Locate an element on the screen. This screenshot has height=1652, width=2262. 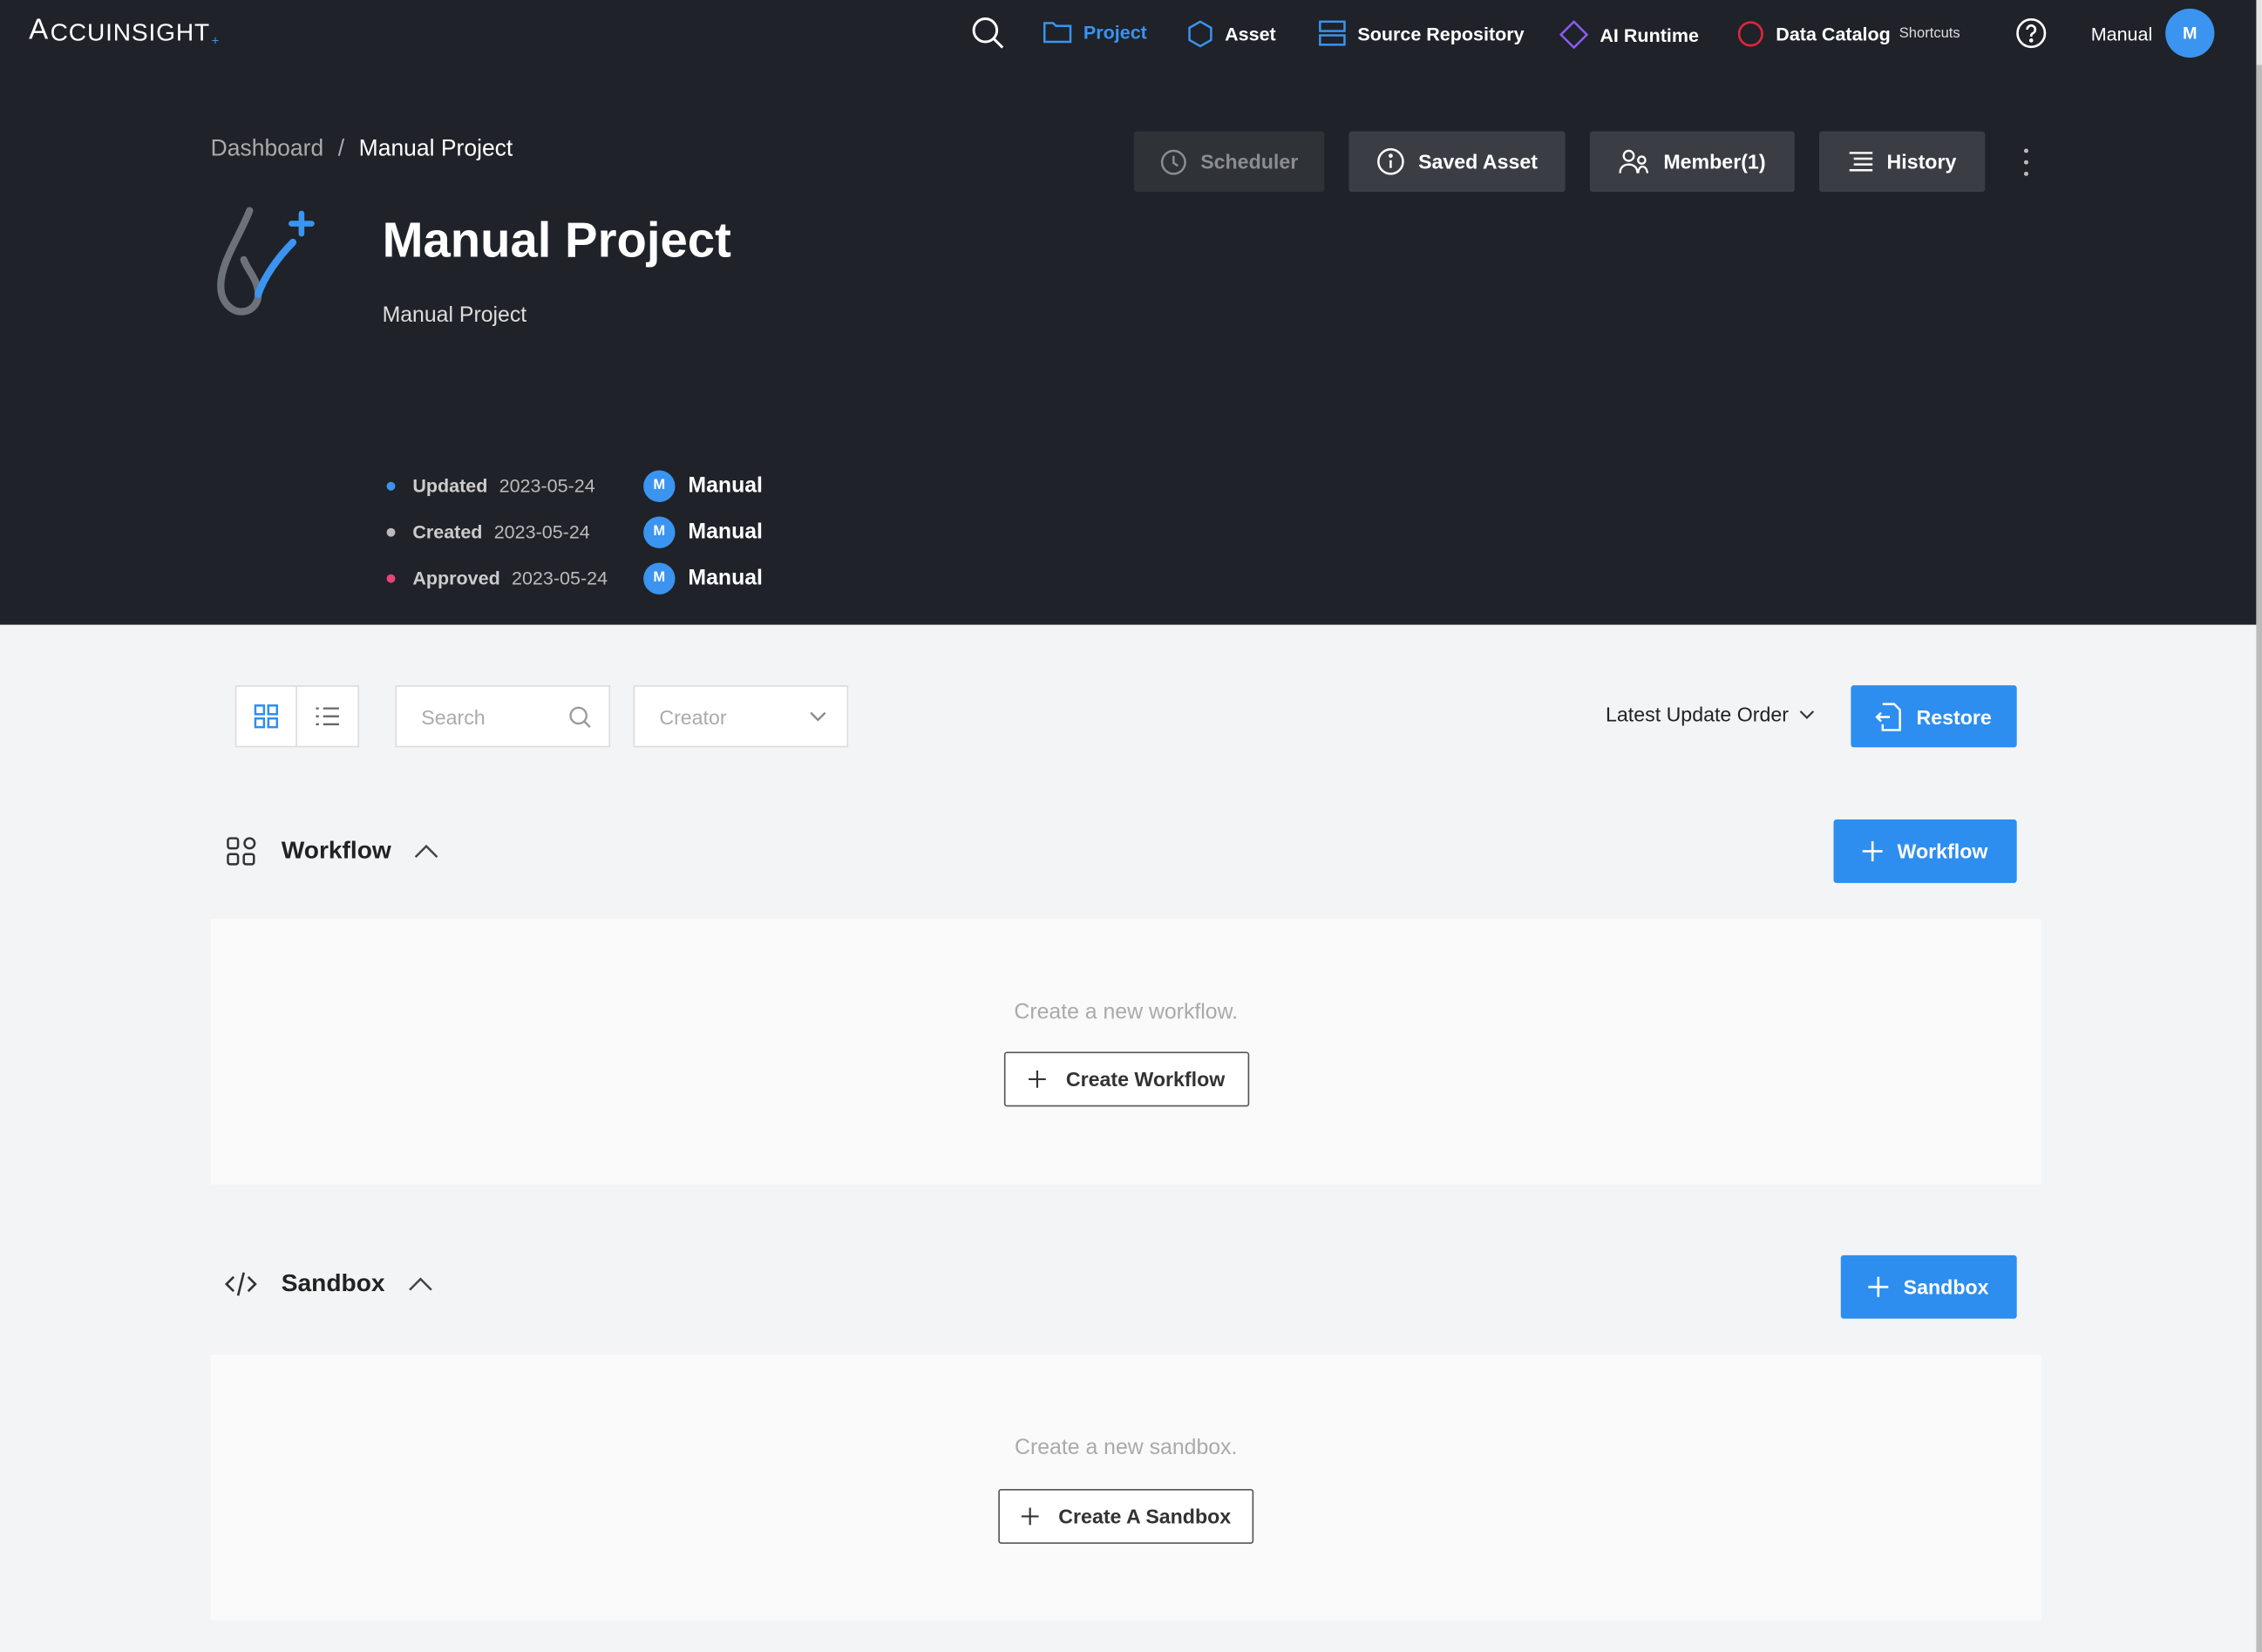
creator-placeholder: Creator is located at coordinates (693, 716).